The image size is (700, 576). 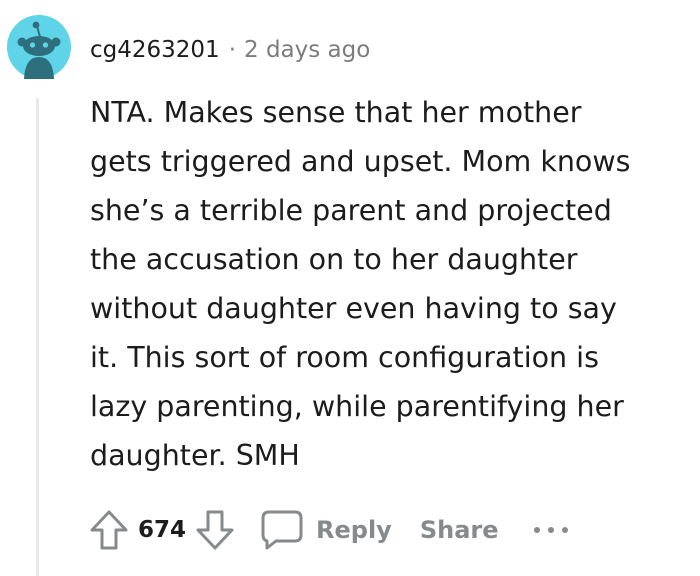 What do you see at coordinates (459, 530) in the screenshot?
I see `share-button: Share` at bounding box center [459, 530].